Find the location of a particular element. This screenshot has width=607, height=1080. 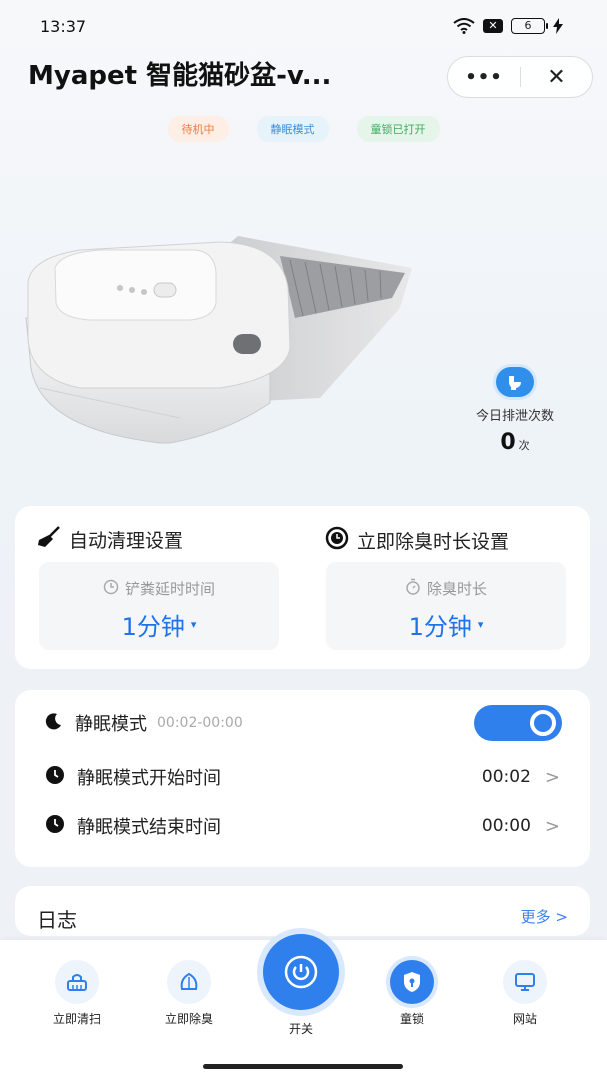

moon-icon is located at coordinates (54, 723).